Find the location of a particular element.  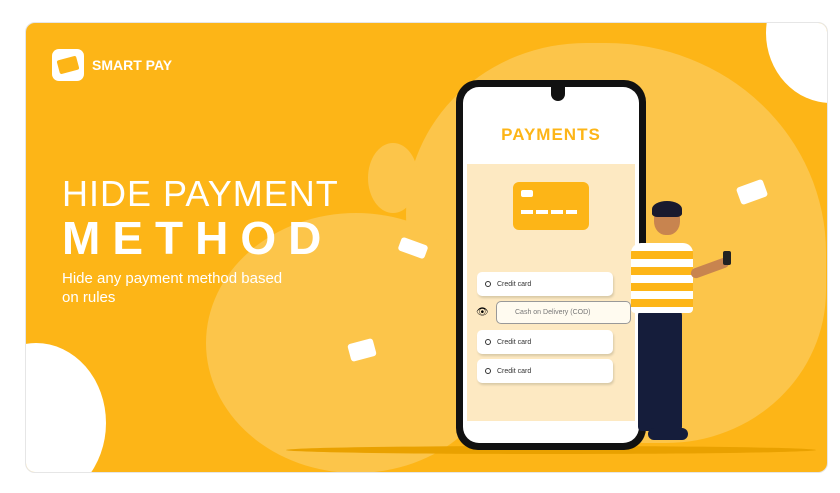

camera-notch is located at coordinates (558, 94).